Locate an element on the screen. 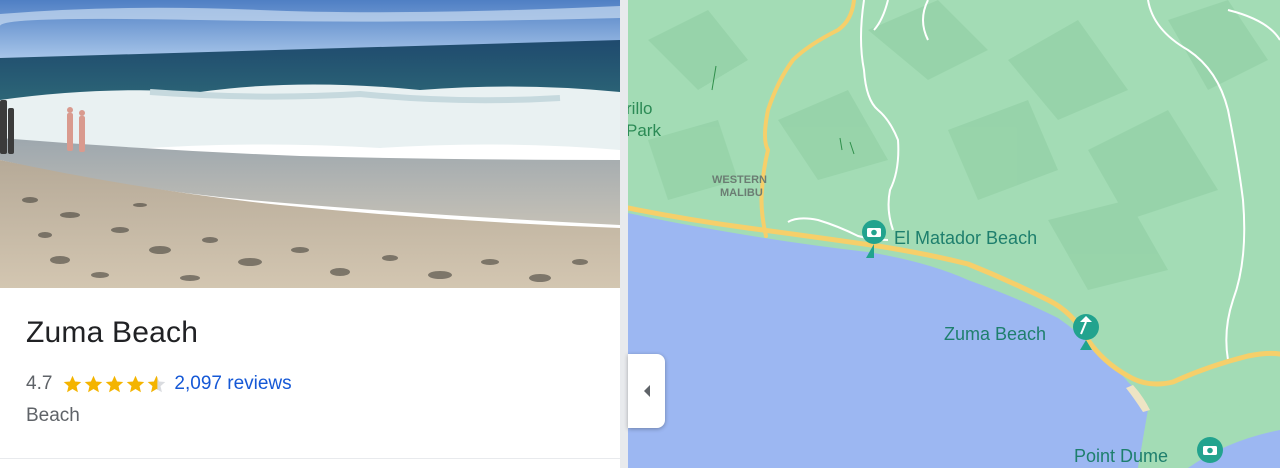 This screenshot has height=468, width=1280. map-label-trillo: rillo is located at coordinates (640, 108).